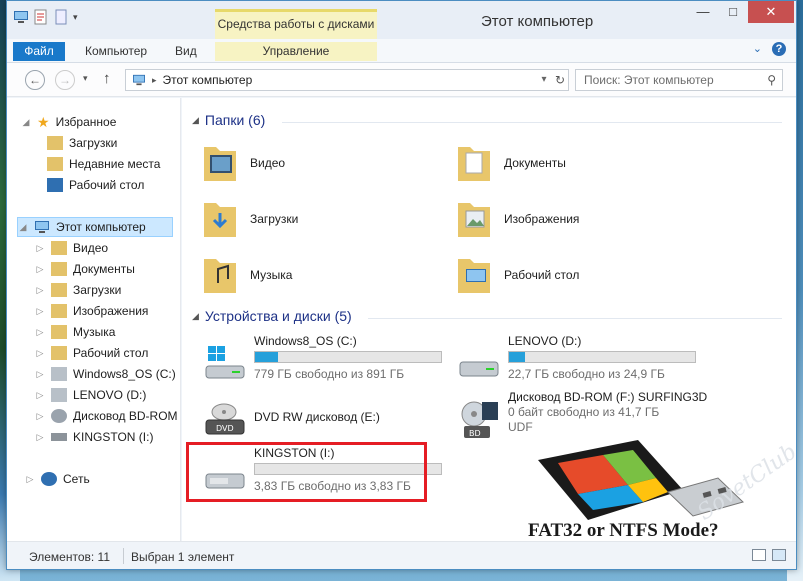 Image resolution: width=803 pixels, height=581 pixels. What do you see at coordinates (75, 332) in the screenshot?
I see `nav-pc-item: ▷ Музыка` at bounding box center [75, 332].